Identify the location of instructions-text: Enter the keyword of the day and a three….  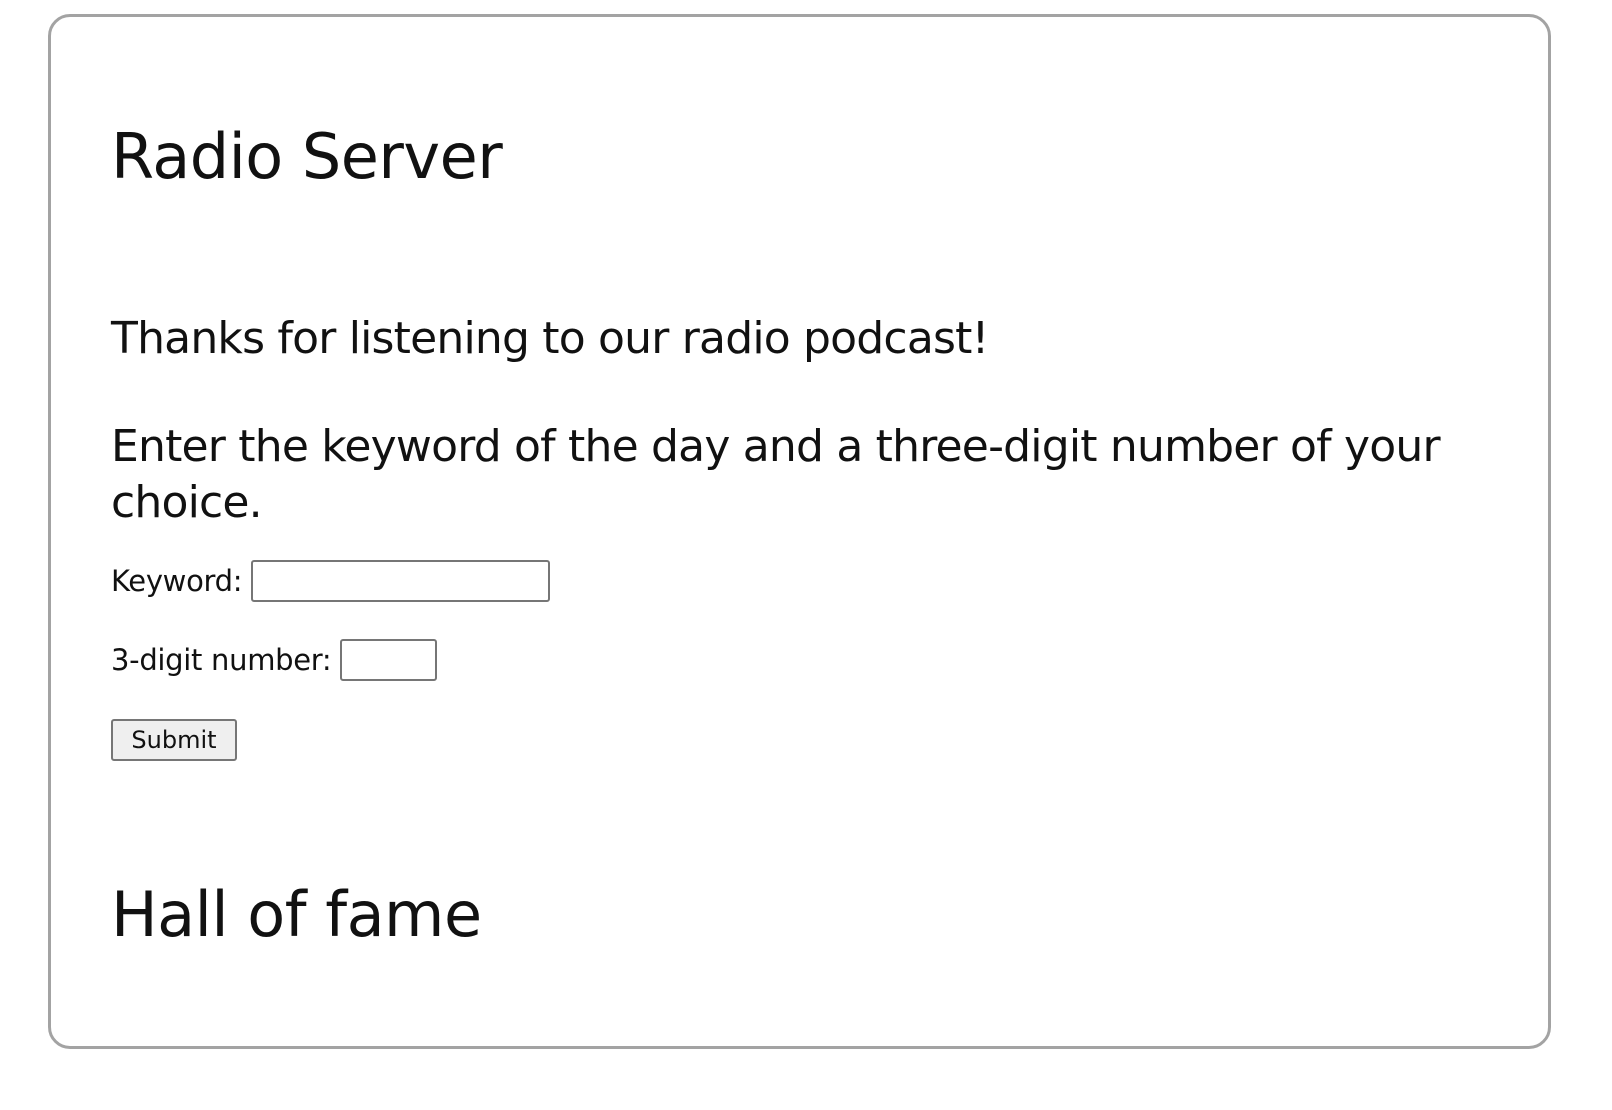
(776, 474).